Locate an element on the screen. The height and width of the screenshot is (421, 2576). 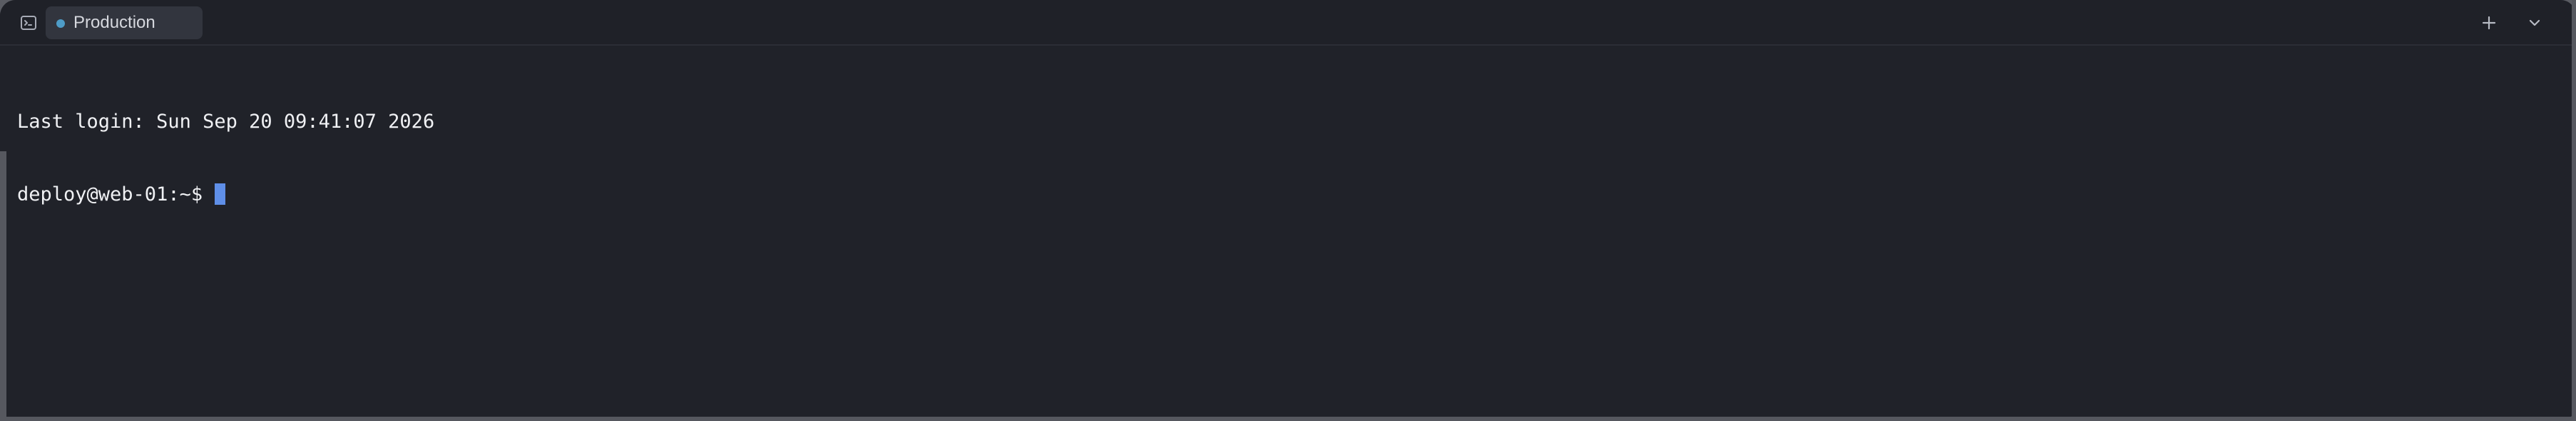
last-login-line: Last login: Sun Sep 20 09:41:07 2026 is located at coordinates (226, 122).